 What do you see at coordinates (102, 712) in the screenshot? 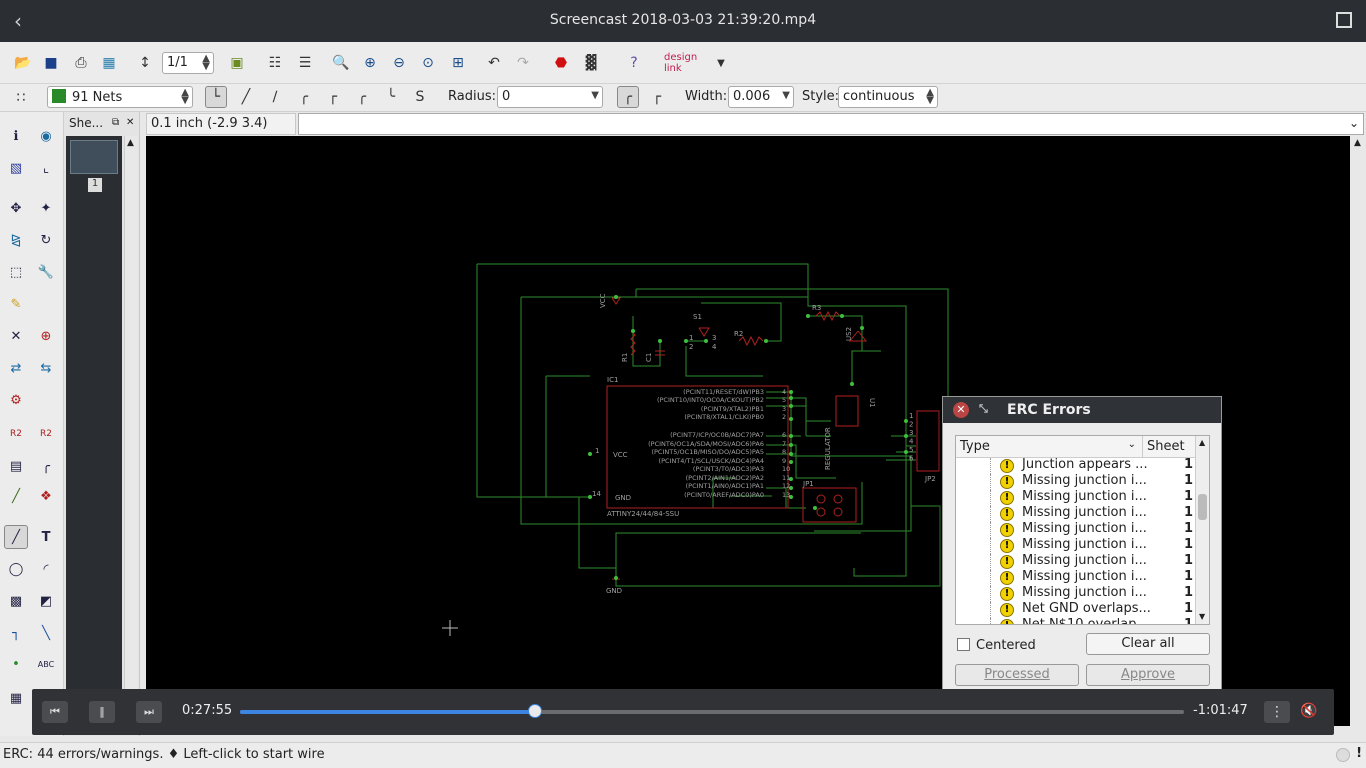
I see `pause-icon: ‖` at bounding box center [102, 712].